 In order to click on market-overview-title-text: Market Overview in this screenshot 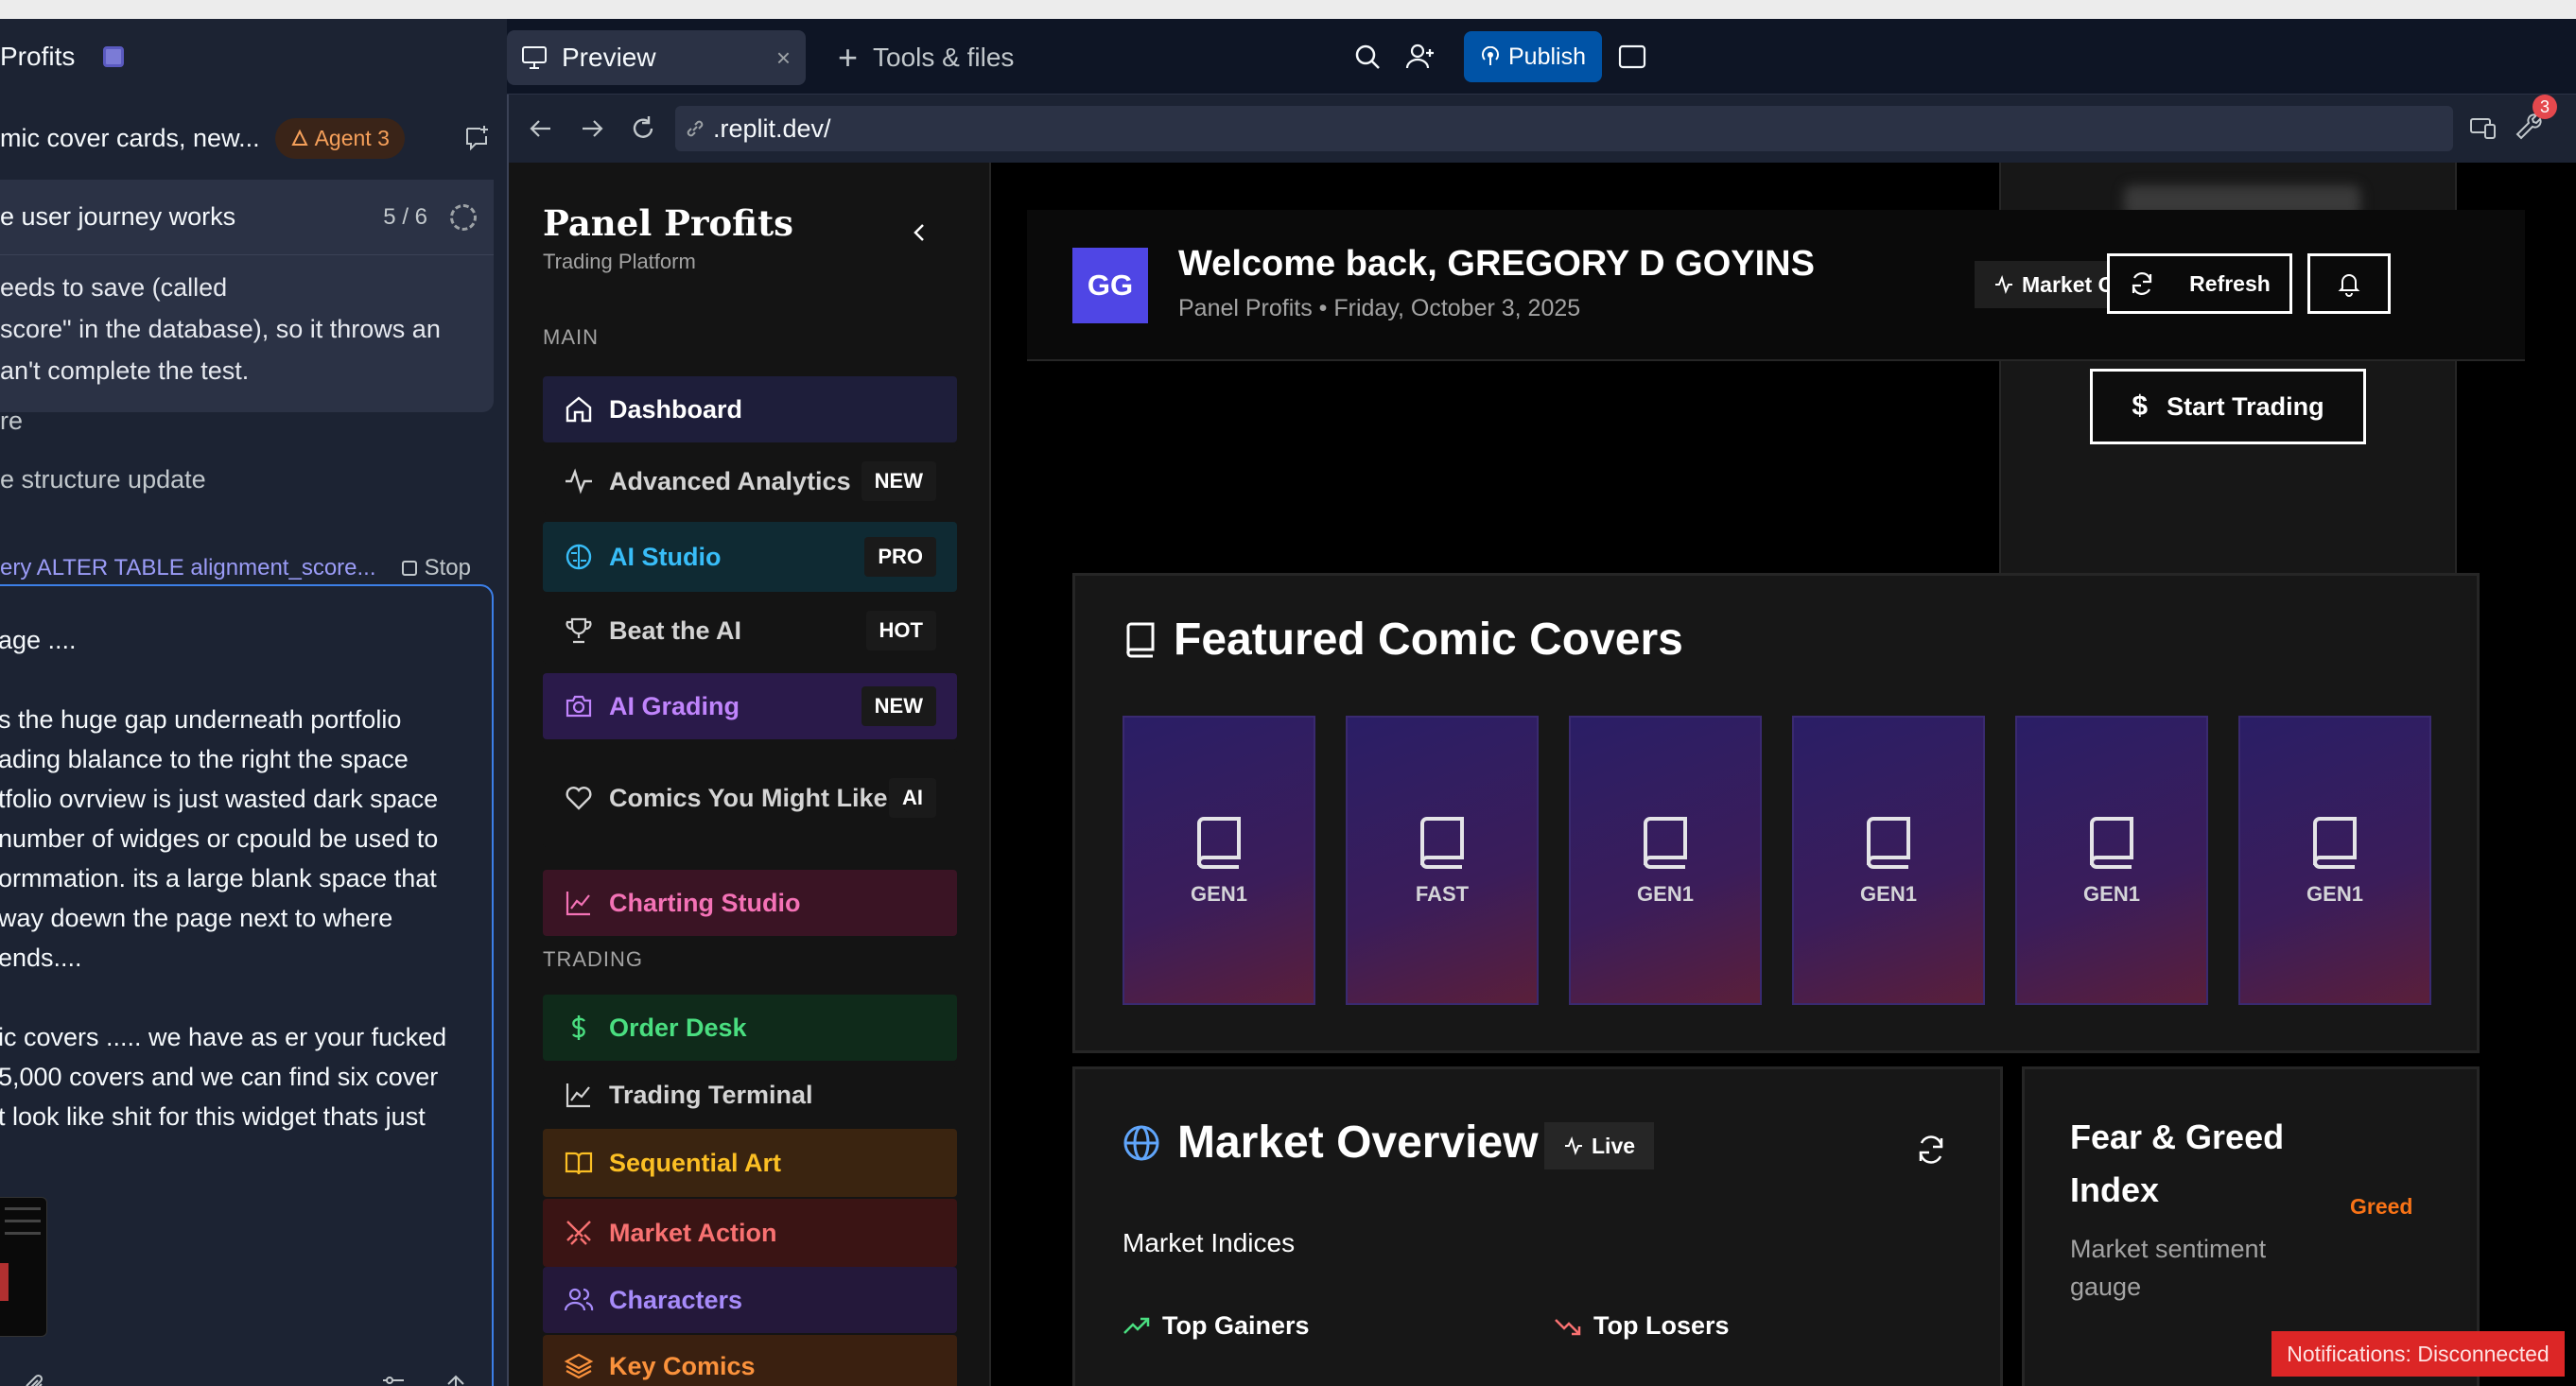, I will do `click(1358, 1142)`.